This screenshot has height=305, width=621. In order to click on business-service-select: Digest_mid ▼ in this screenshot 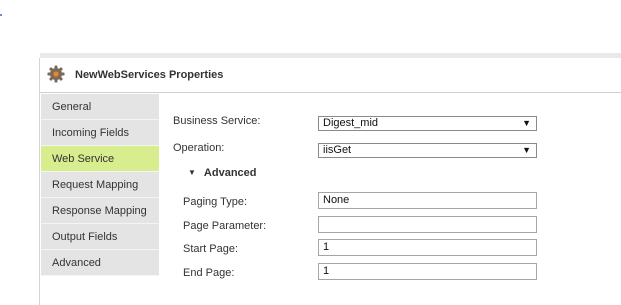, I will do `click(427, 123)`.